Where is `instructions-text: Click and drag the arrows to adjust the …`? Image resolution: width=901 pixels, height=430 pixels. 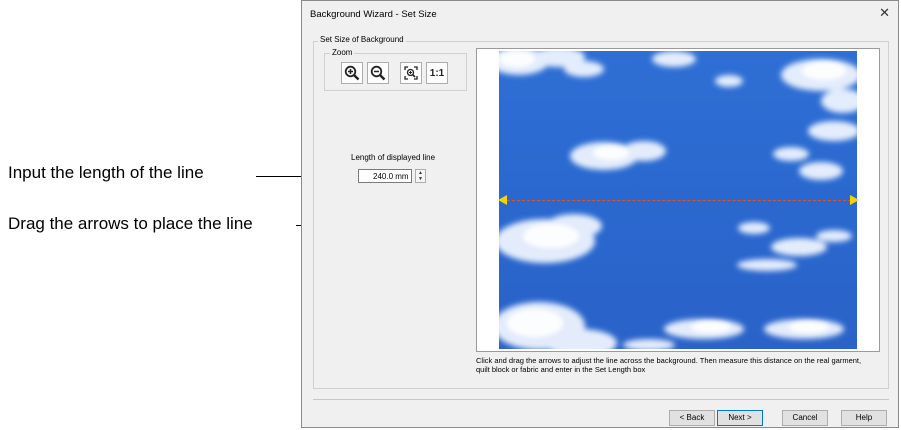
instructions-text: Click and drag the arrows to adjust the … is located at coordinates (669, 365).